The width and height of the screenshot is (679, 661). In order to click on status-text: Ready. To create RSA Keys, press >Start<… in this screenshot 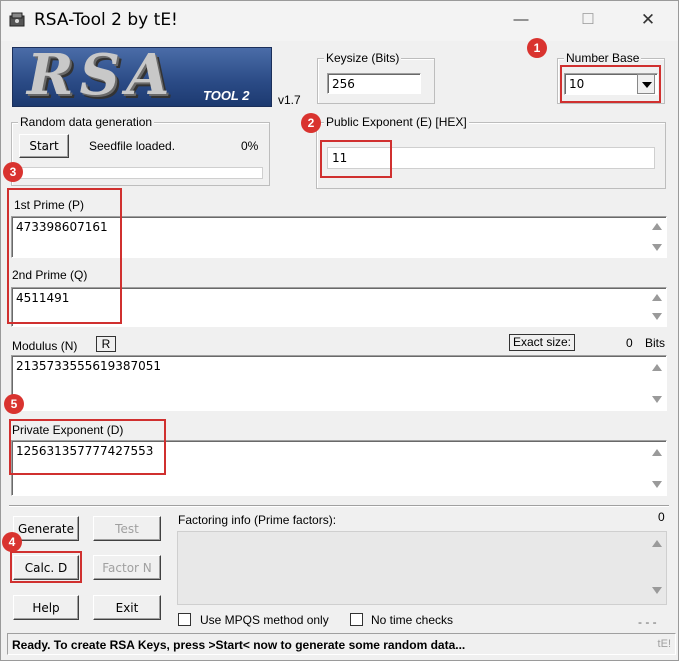, I will do `click(239, 645)`.